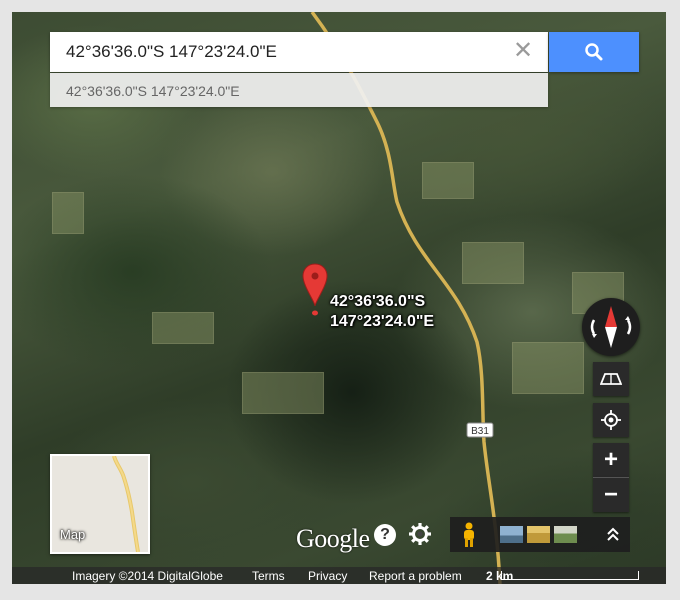 This screenshot has height=600, width=680. Describe the element at coordinates (611, 494) in the screenshot. I see `zoom-out-button: −` at that location.